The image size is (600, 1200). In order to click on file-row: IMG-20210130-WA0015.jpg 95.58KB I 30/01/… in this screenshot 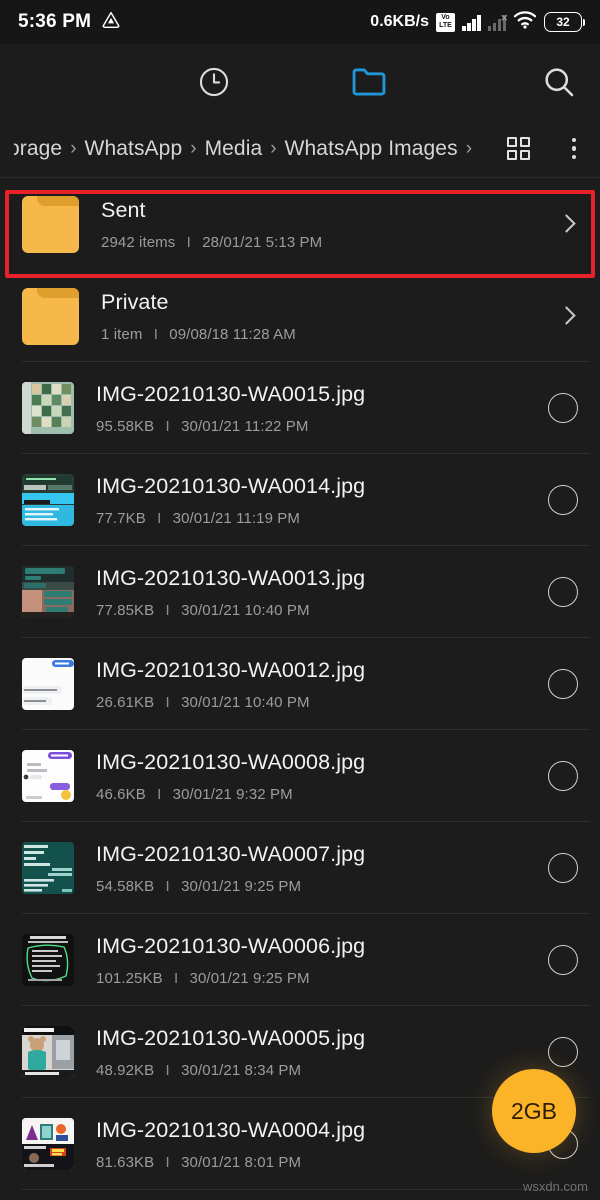, I will do `click(300, 408)`.